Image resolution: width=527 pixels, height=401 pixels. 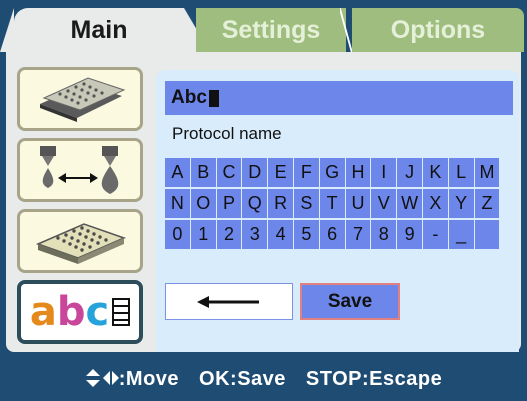 I want to click on key: L, so click(x=461, y=172).